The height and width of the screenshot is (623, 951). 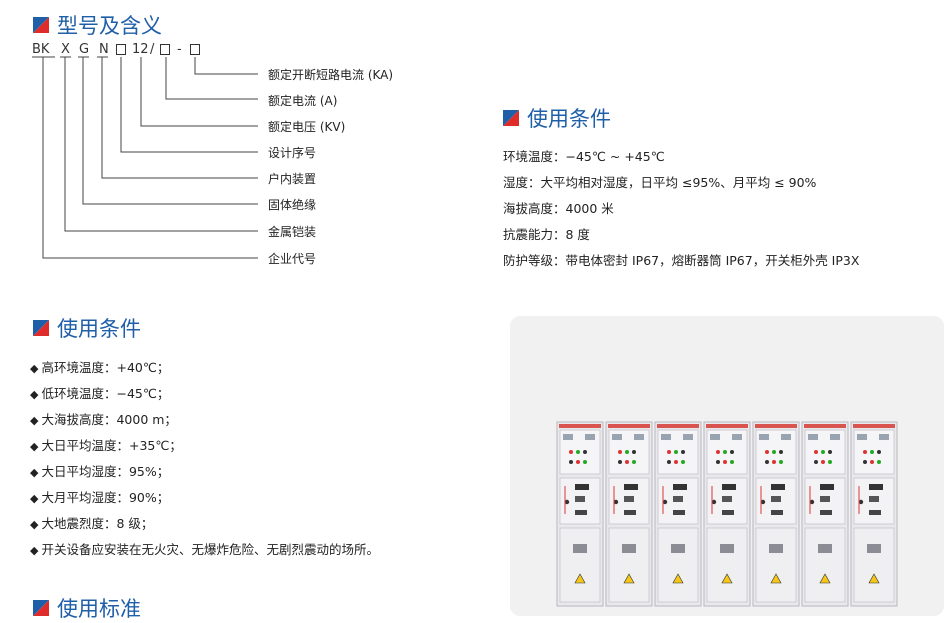 I want to click on legend-enterprise-code: 企业代号, so click(x=292, y=259).